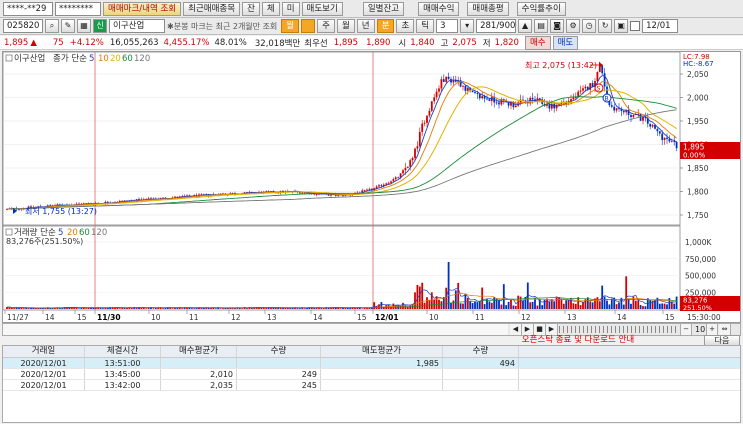  What do you see at coordinates (528, 329) in the screenshot?
I see `scroll-right-icon: ▶` at bounding box center [528, 329].